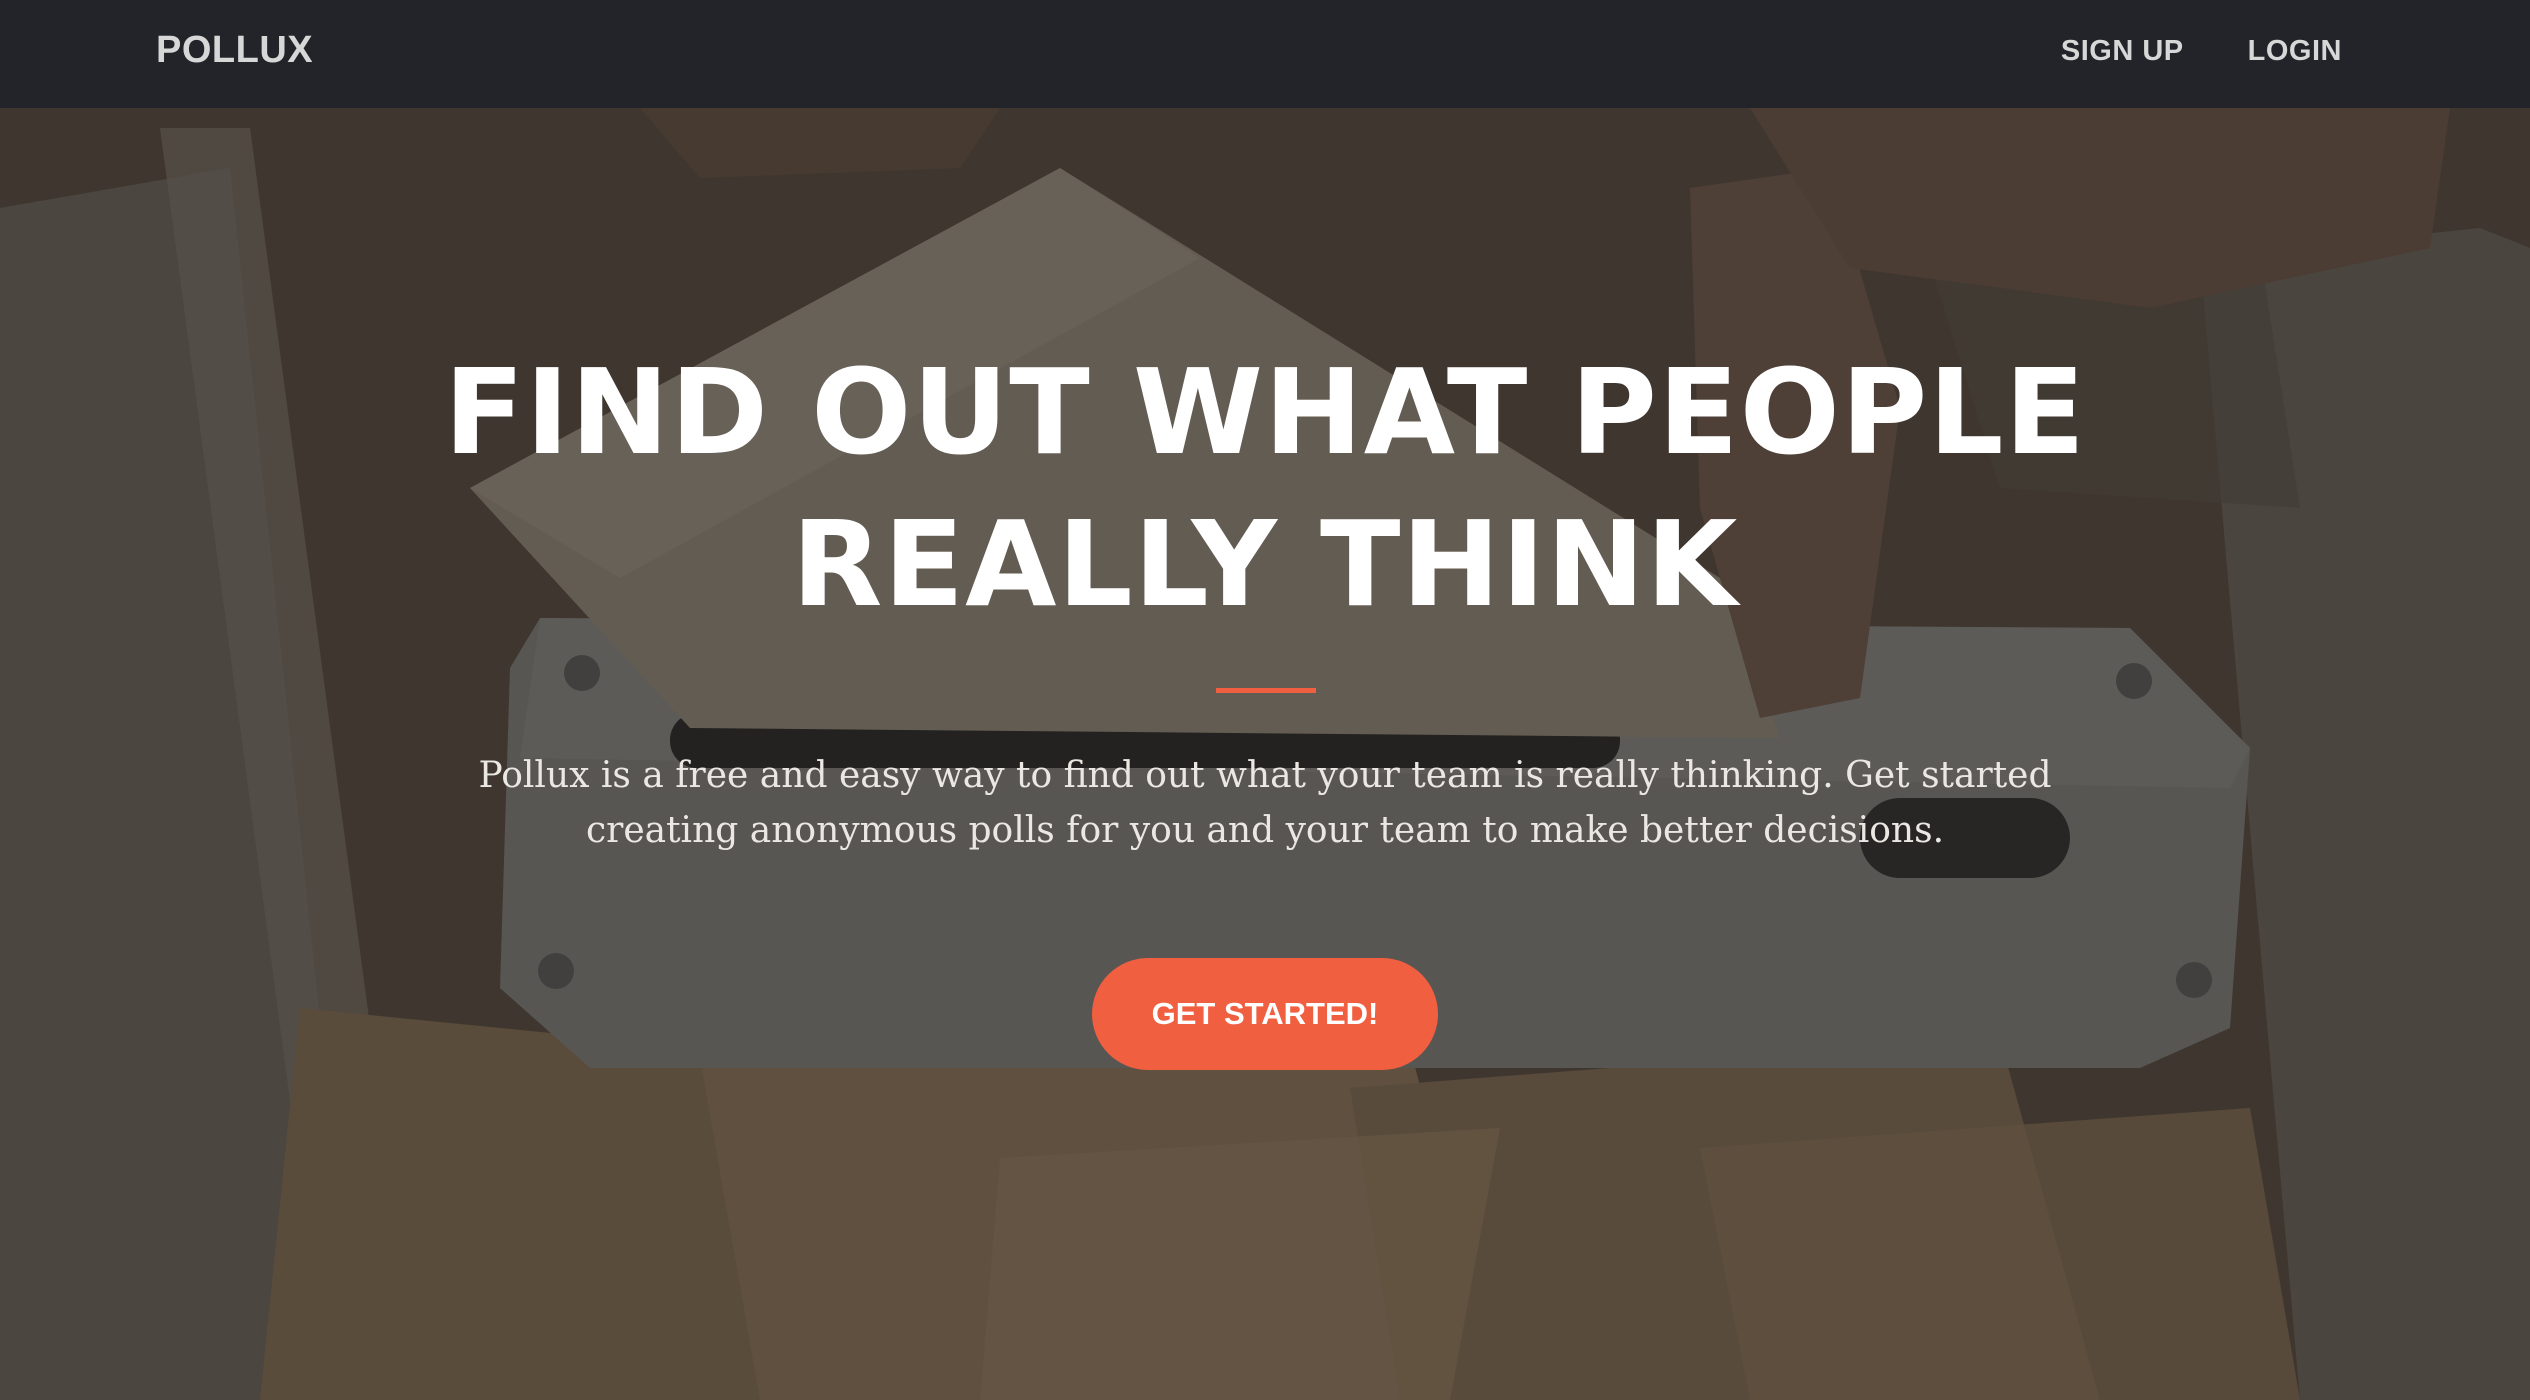  I want to click on headline-line-1: FIND OUT WHAT PEOPLE, so click(1265, 412).